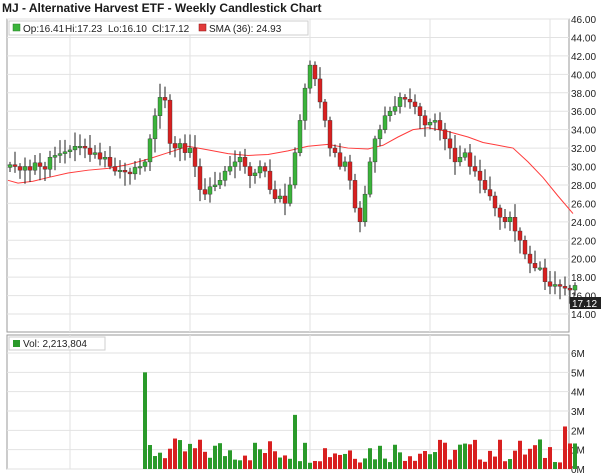 The image size is (602, 476). I want to click on price-tick-label: 24.00, so click(583, 223).